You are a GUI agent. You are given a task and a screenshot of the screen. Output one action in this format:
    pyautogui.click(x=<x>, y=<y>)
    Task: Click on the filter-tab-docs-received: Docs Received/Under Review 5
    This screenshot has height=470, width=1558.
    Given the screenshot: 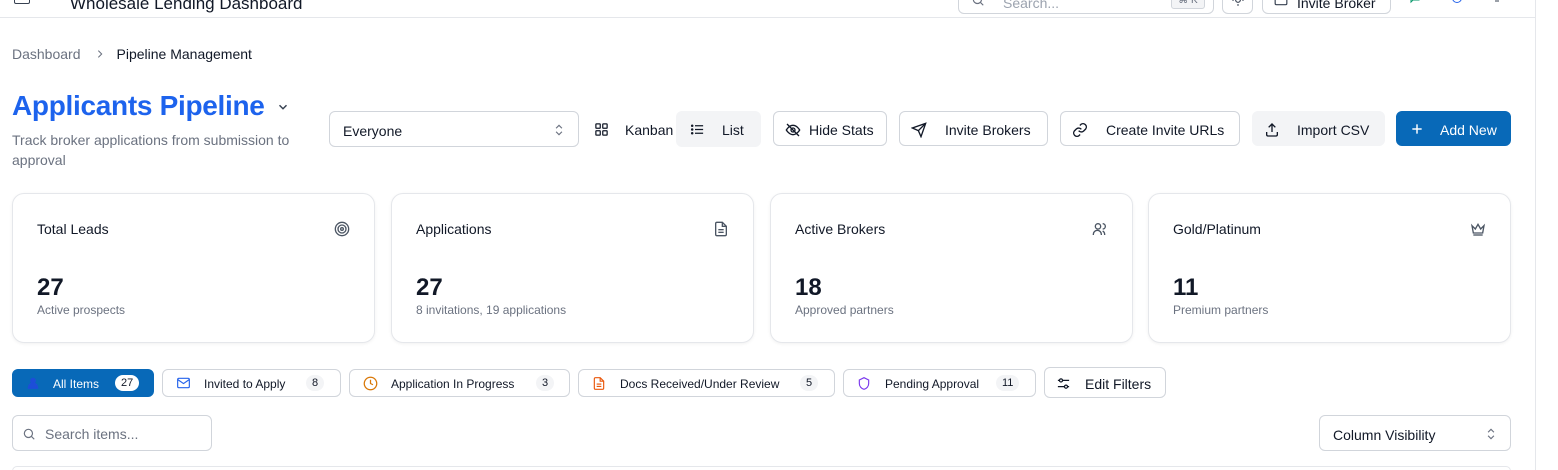 What is the action you would take?
    pyautogui.click(x=706, y=383)
    